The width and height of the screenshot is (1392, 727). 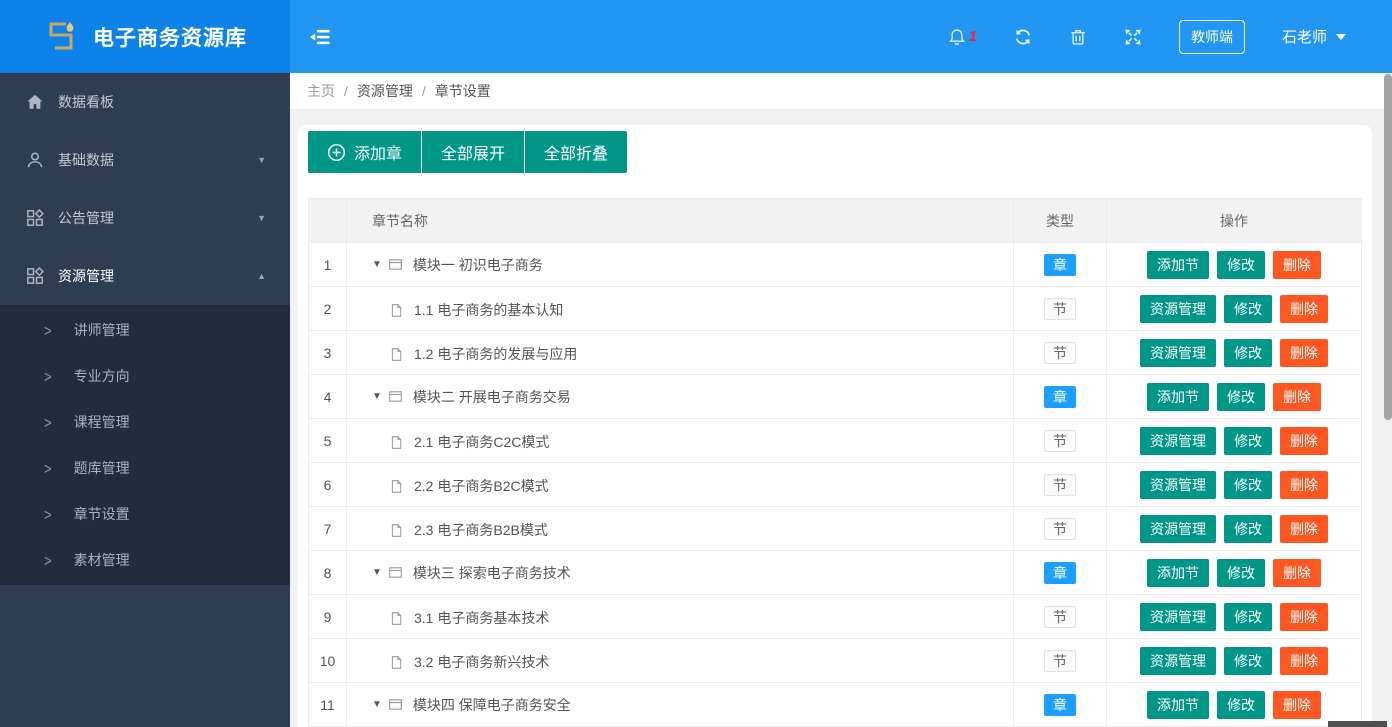 What do you see at coordinates (835, 308) in the screenshot?
I see `table-row: 2 1.1 电子商务的基本认知 节 资源管理 修改 删除` at bounding box center [835, 308].